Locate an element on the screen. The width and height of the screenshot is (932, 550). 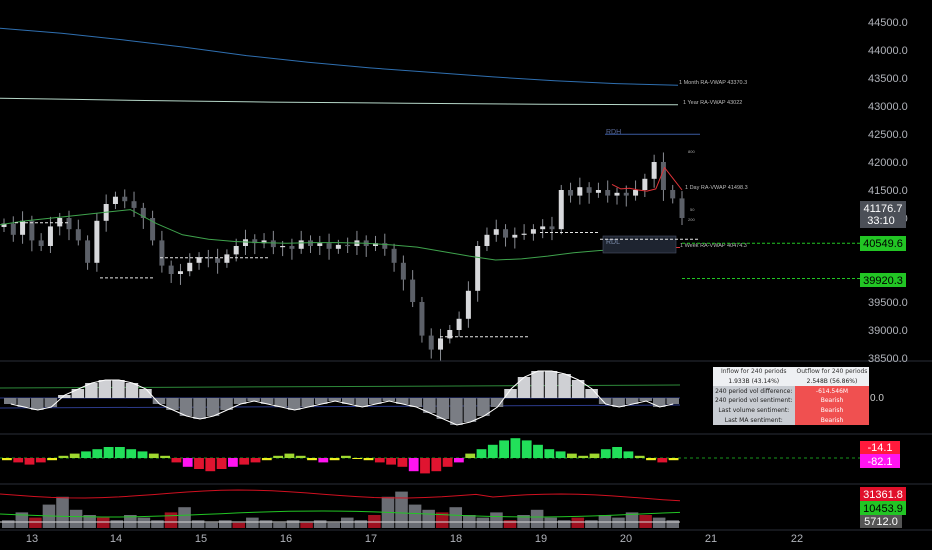
day-vwap-label: 1 Day RA-VWAP 41498.3 is located at coordinates (716, 188).